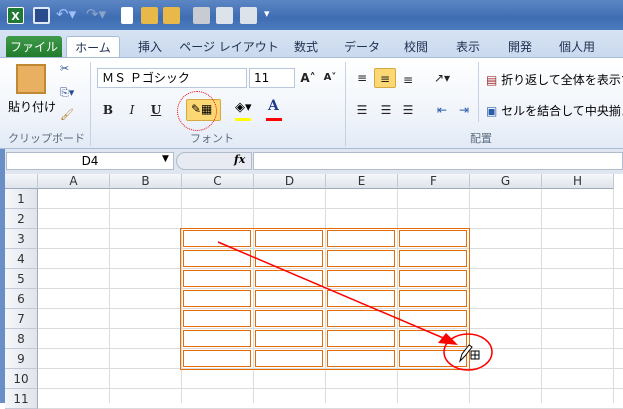  What do you see at coordinates (2, 276) in the screenshot?
I see `window-border` at bounding box center [2, 276].